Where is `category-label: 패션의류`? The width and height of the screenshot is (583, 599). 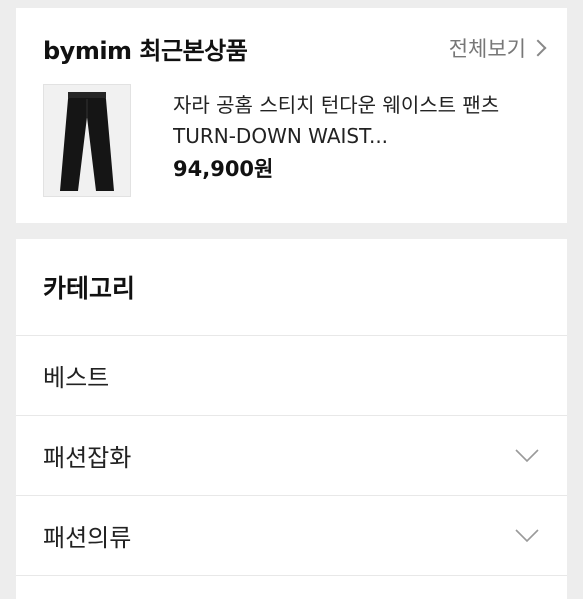 category-label: 패션의류 is located at coordinates (87, 538).